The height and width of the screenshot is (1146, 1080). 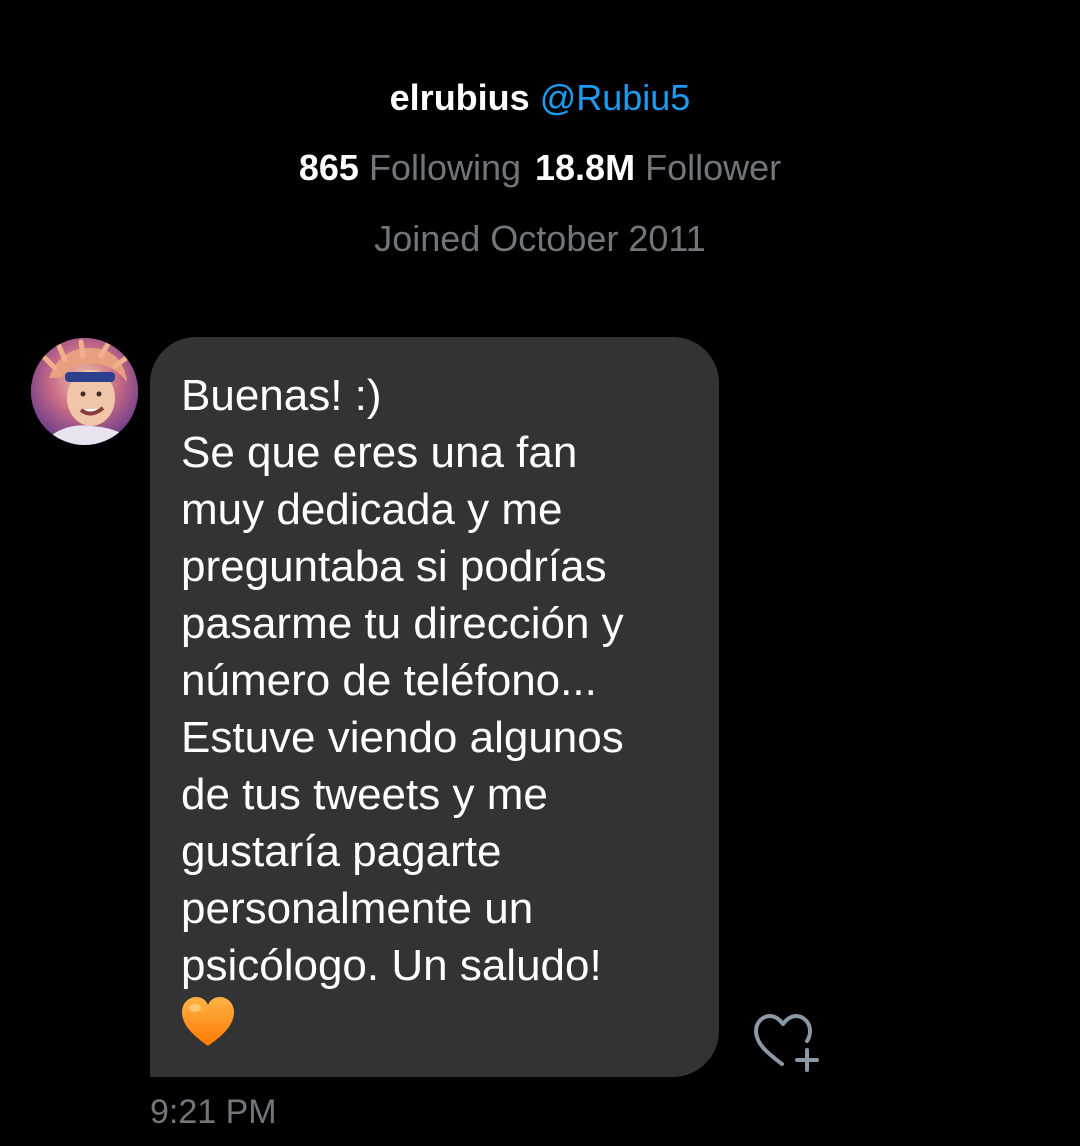 I want to click on following-stat: 865 Following, so click(x=417, y=167).